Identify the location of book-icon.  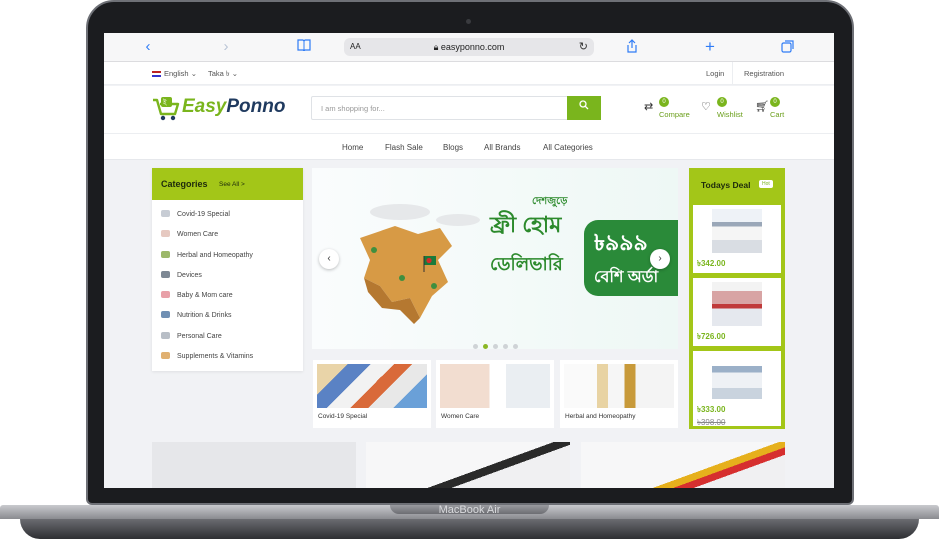
(304, 47).